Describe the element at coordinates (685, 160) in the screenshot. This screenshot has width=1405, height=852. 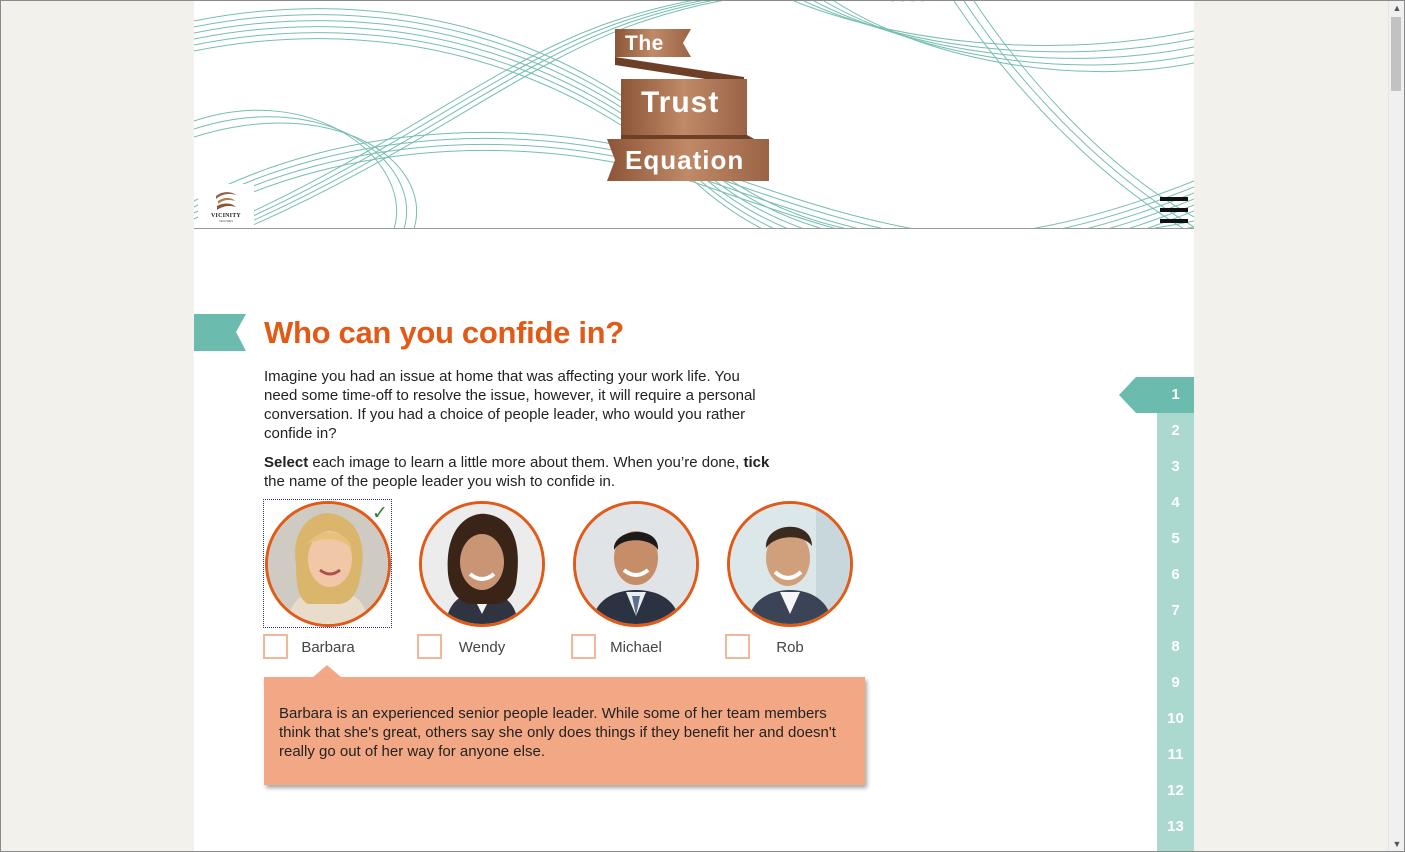
I see `title-equation: Equation` at that location.